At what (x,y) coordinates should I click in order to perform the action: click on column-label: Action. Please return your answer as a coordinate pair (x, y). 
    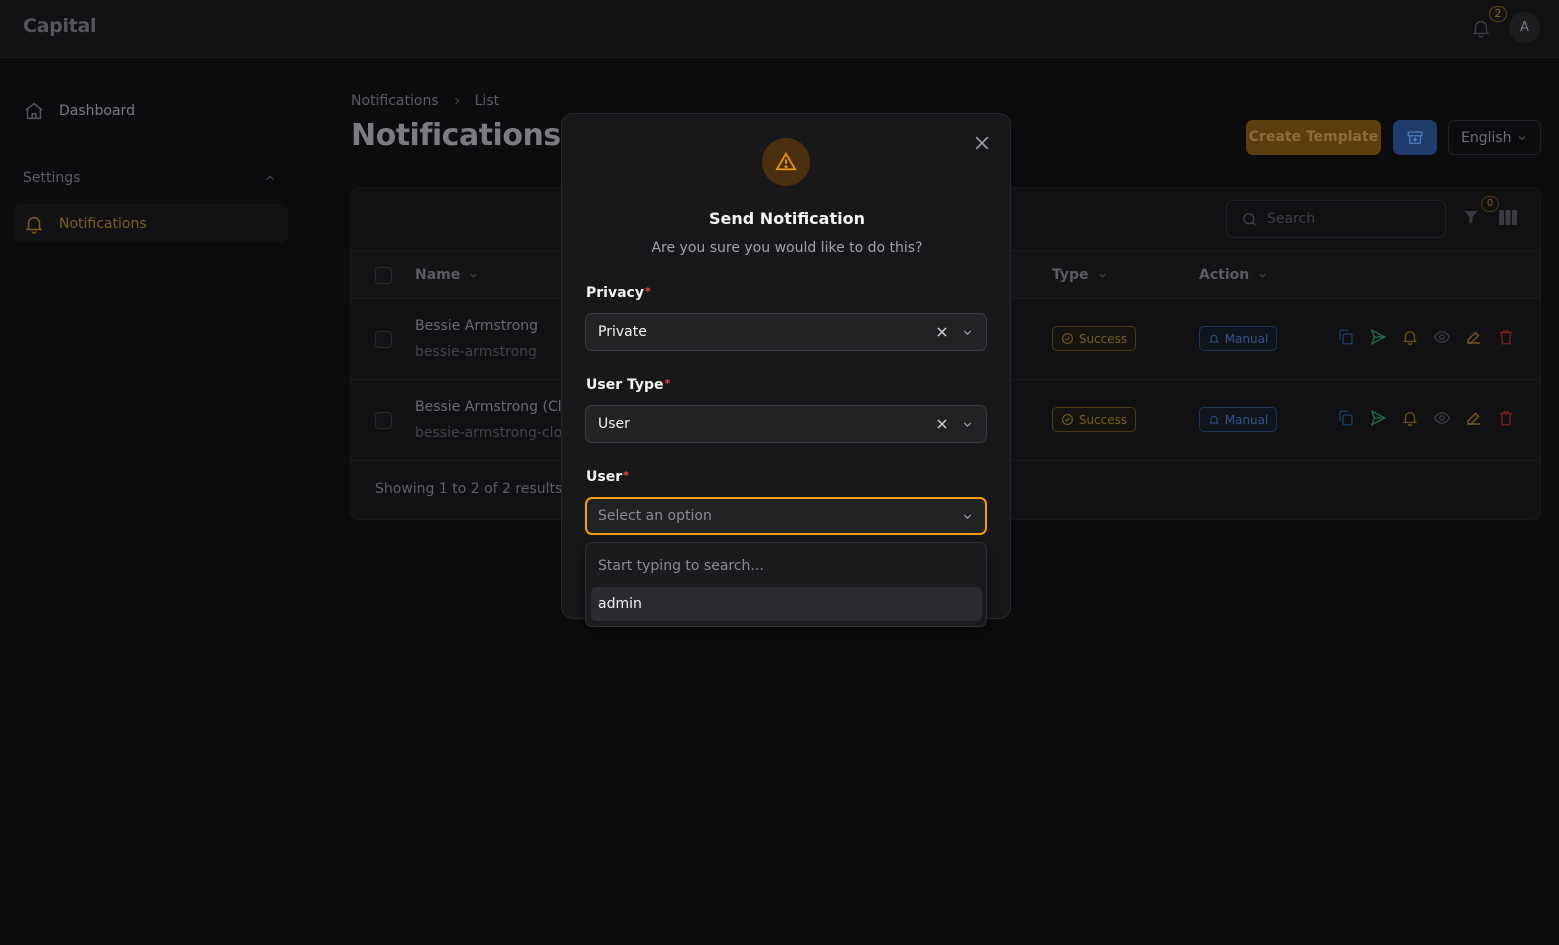
    Looking at the image, I should click on (1224, 275).